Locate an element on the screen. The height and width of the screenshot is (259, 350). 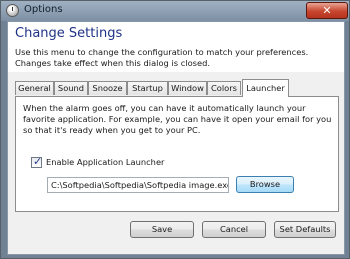
alarm-clock-icon is located at coordinates (12, 10).